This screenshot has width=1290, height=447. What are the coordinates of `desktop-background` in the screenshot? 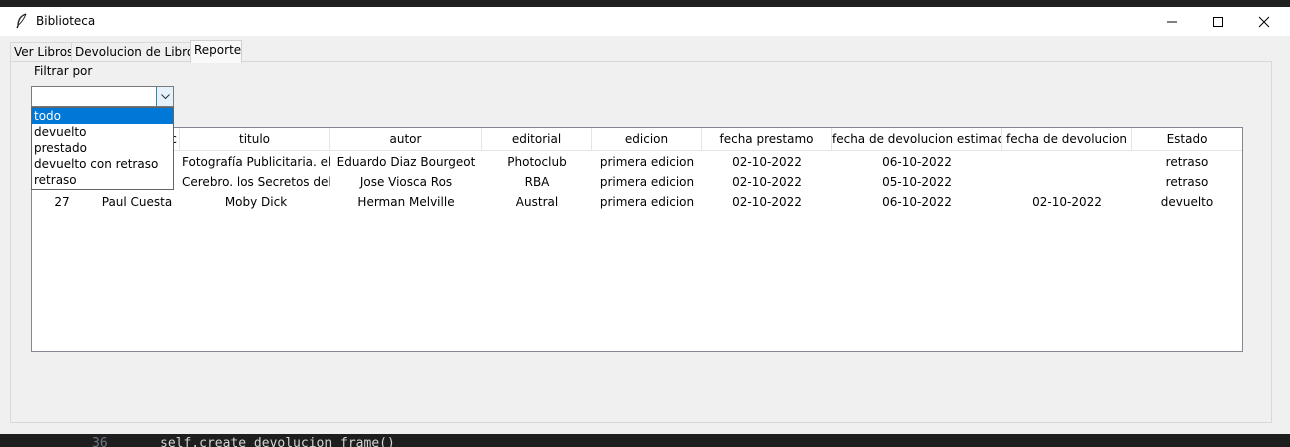 It's located at (645, 3).